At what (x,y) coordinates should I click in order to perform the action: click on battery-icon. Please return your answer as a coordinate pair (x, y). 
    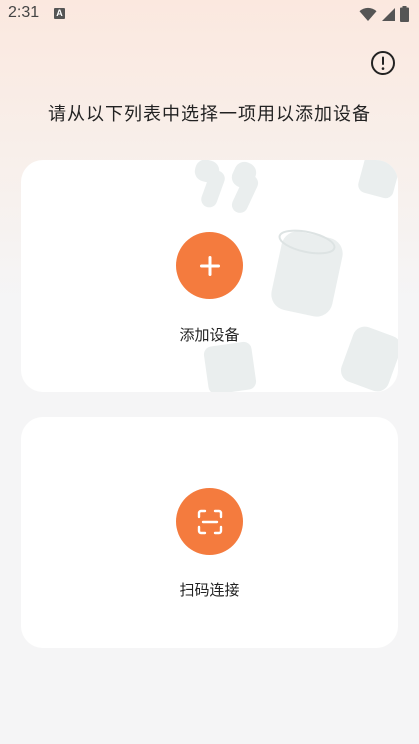
    Looking at the image, I should click on (404, 14).